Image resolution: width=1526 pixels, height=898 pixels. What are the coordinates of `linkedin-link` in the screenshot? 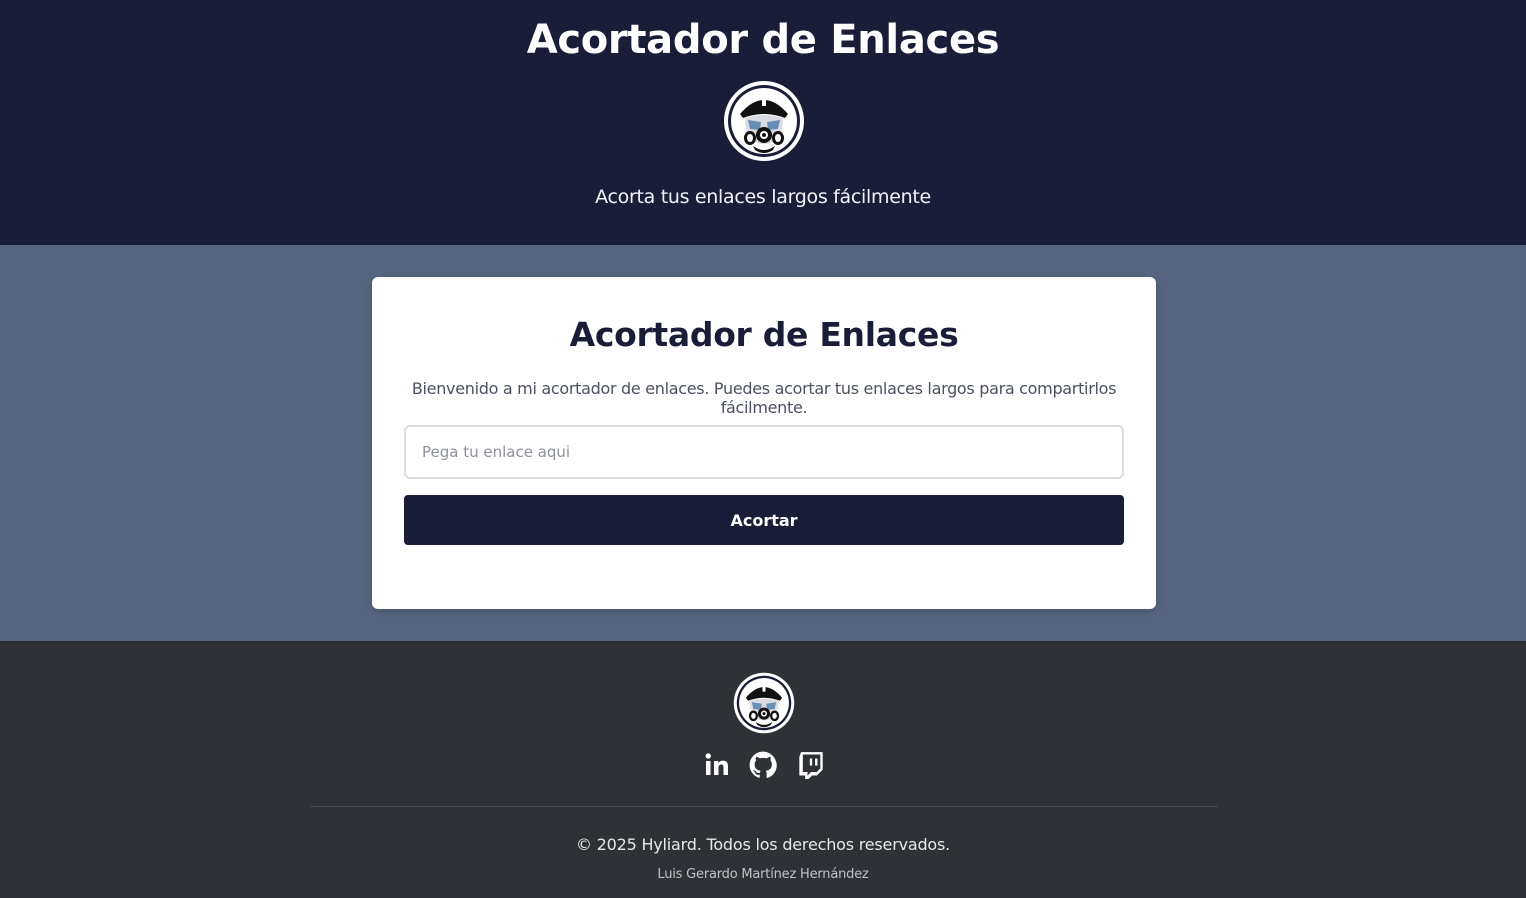 It's located at (717, 766).